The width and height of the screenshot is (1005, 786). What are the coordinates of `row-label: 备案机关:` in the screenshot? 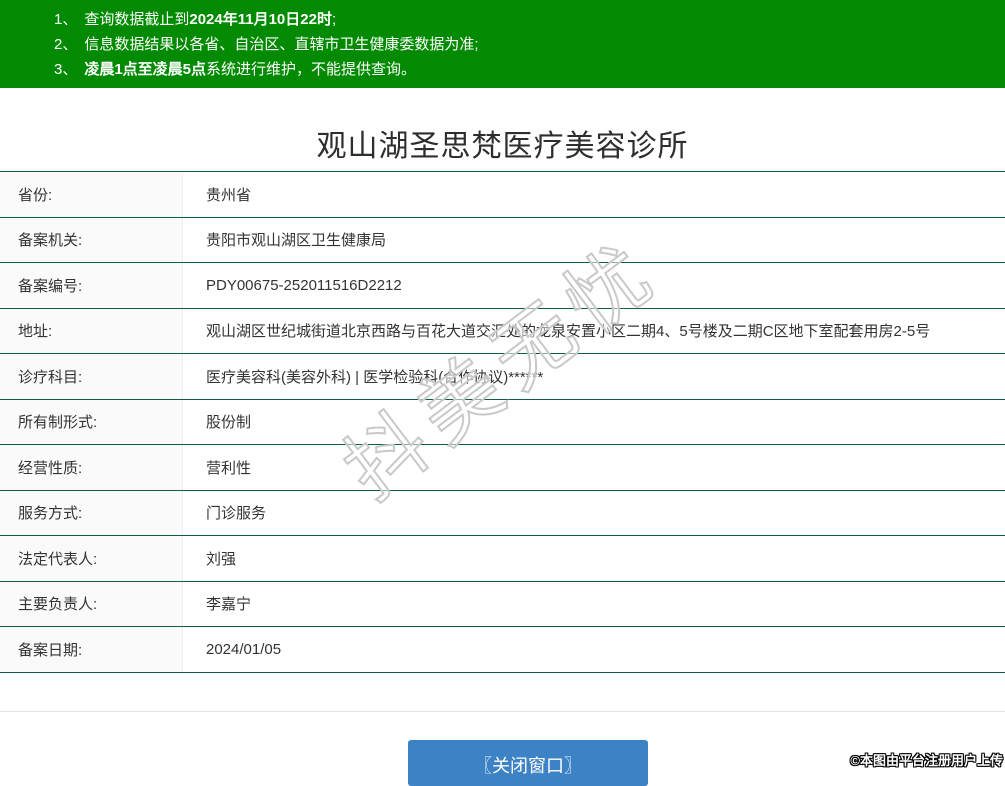 It's located at (91, 239).